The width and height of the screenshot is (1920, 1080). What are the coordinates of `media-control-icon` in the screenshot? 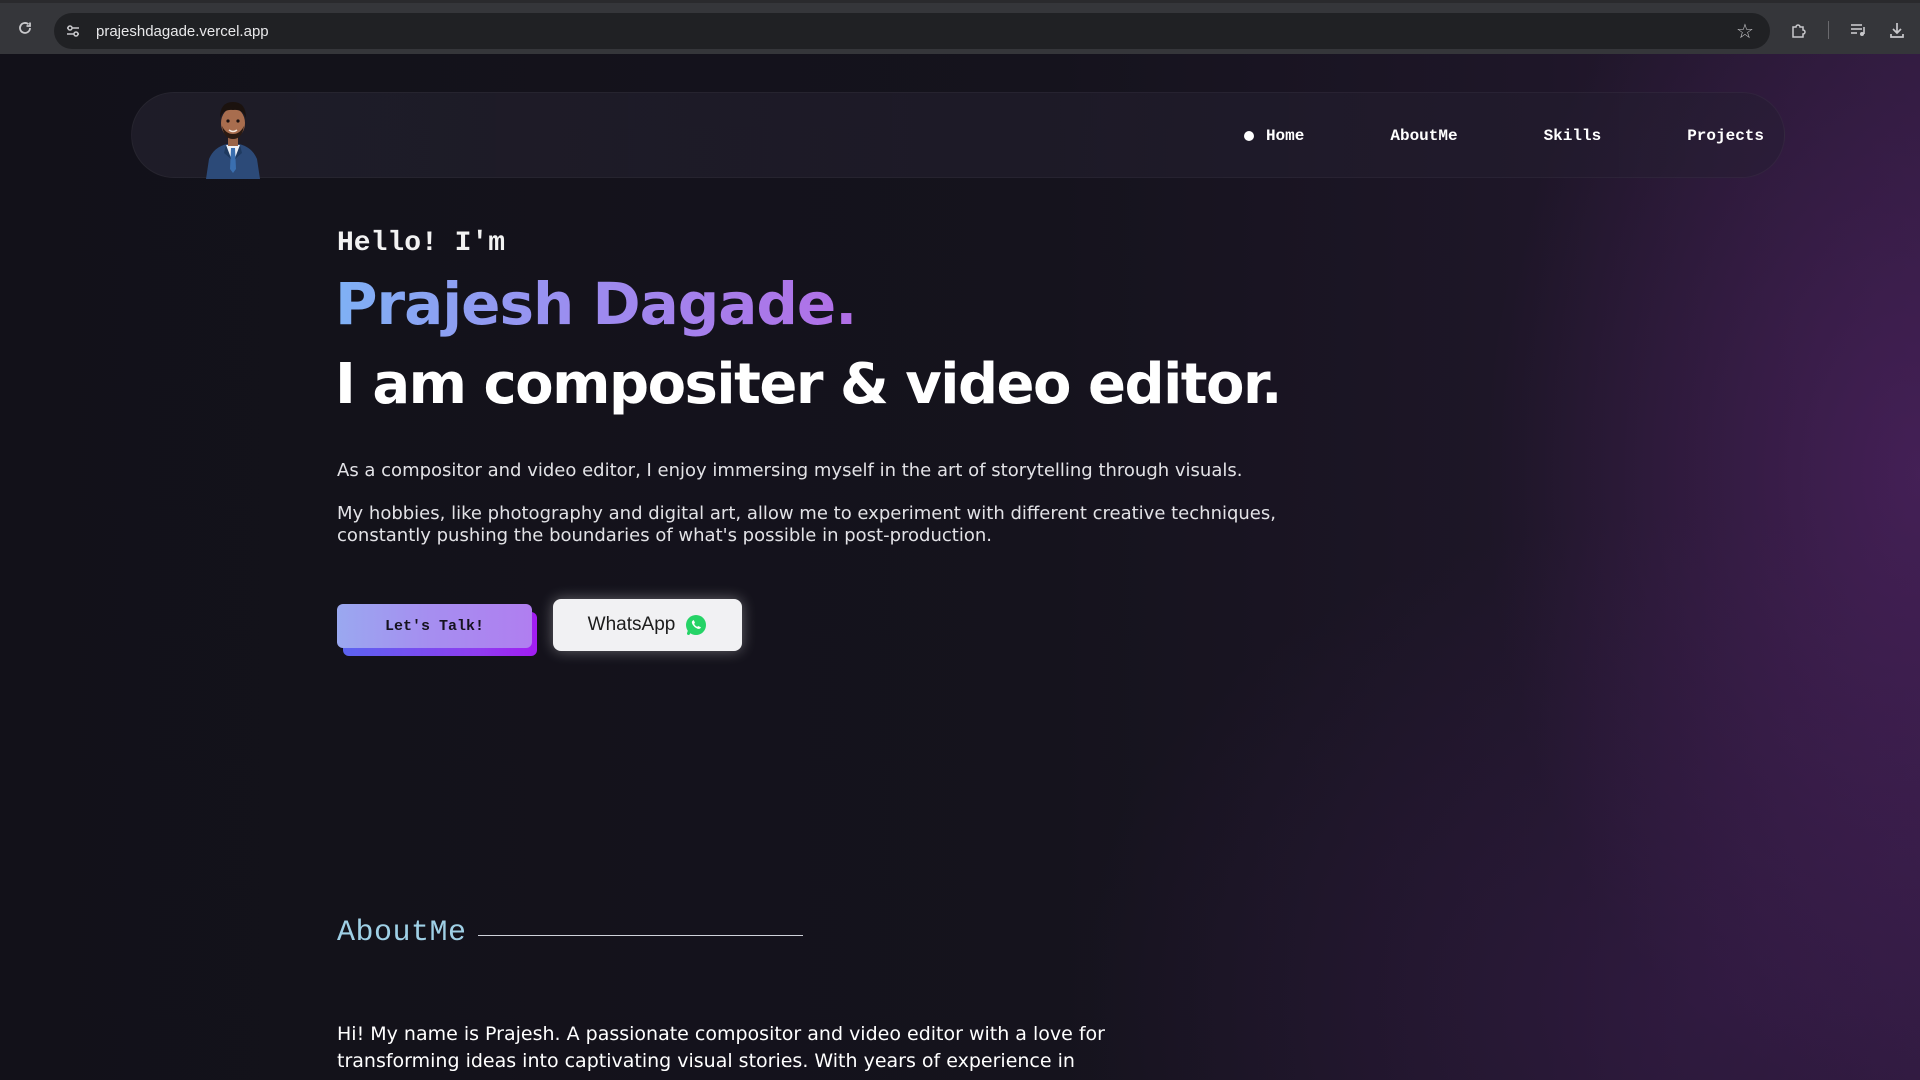 It's located at (1858, 30).